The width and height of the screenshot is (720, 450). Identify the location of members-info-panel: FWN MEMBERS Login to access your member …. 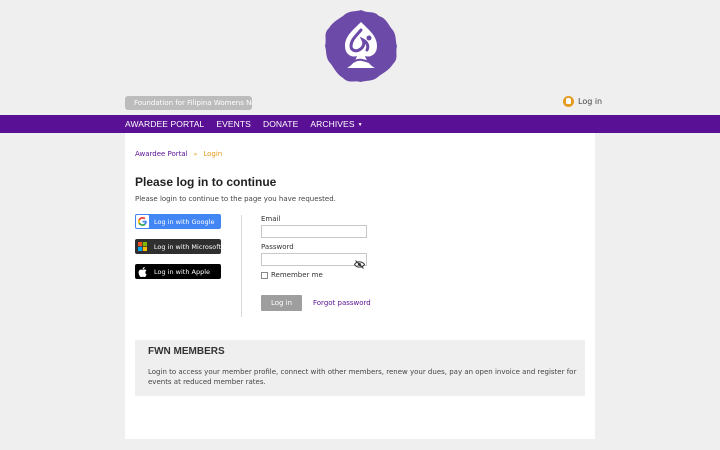
(360, 368).